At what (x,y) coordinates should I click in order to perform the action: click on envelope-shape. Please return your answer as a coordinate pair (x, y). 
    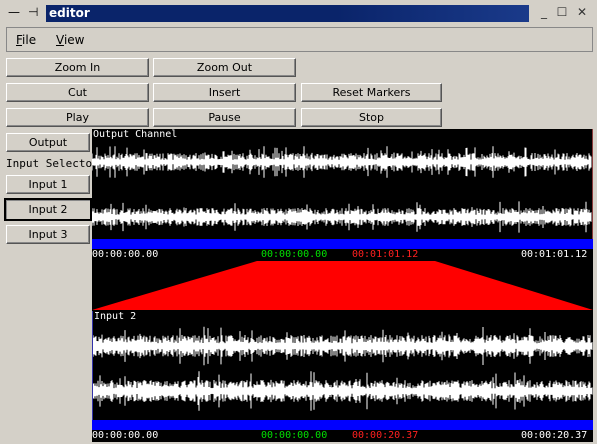
    Looking at the image, I should click on (342, 285).